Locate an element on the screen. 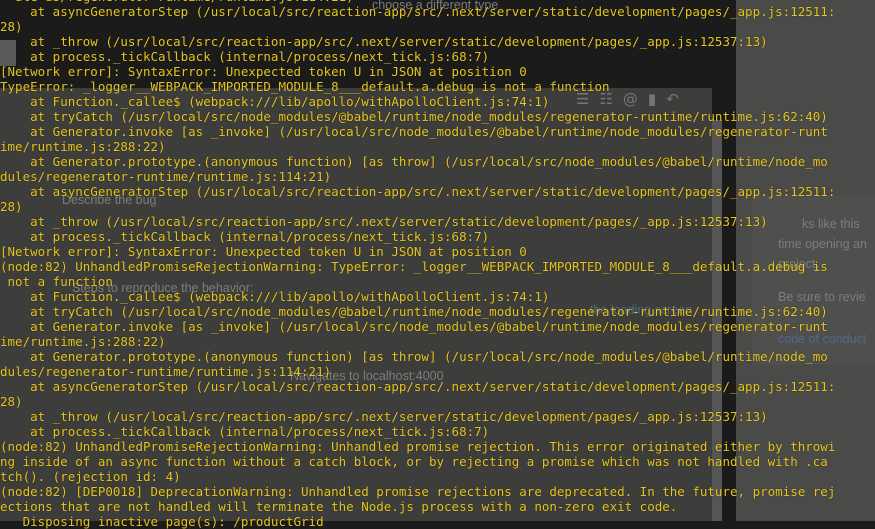 This screenshot has height=529, width=875. terminal-line: Disposing inactive page(s): /productGrid is located at coordinates (162, 521).